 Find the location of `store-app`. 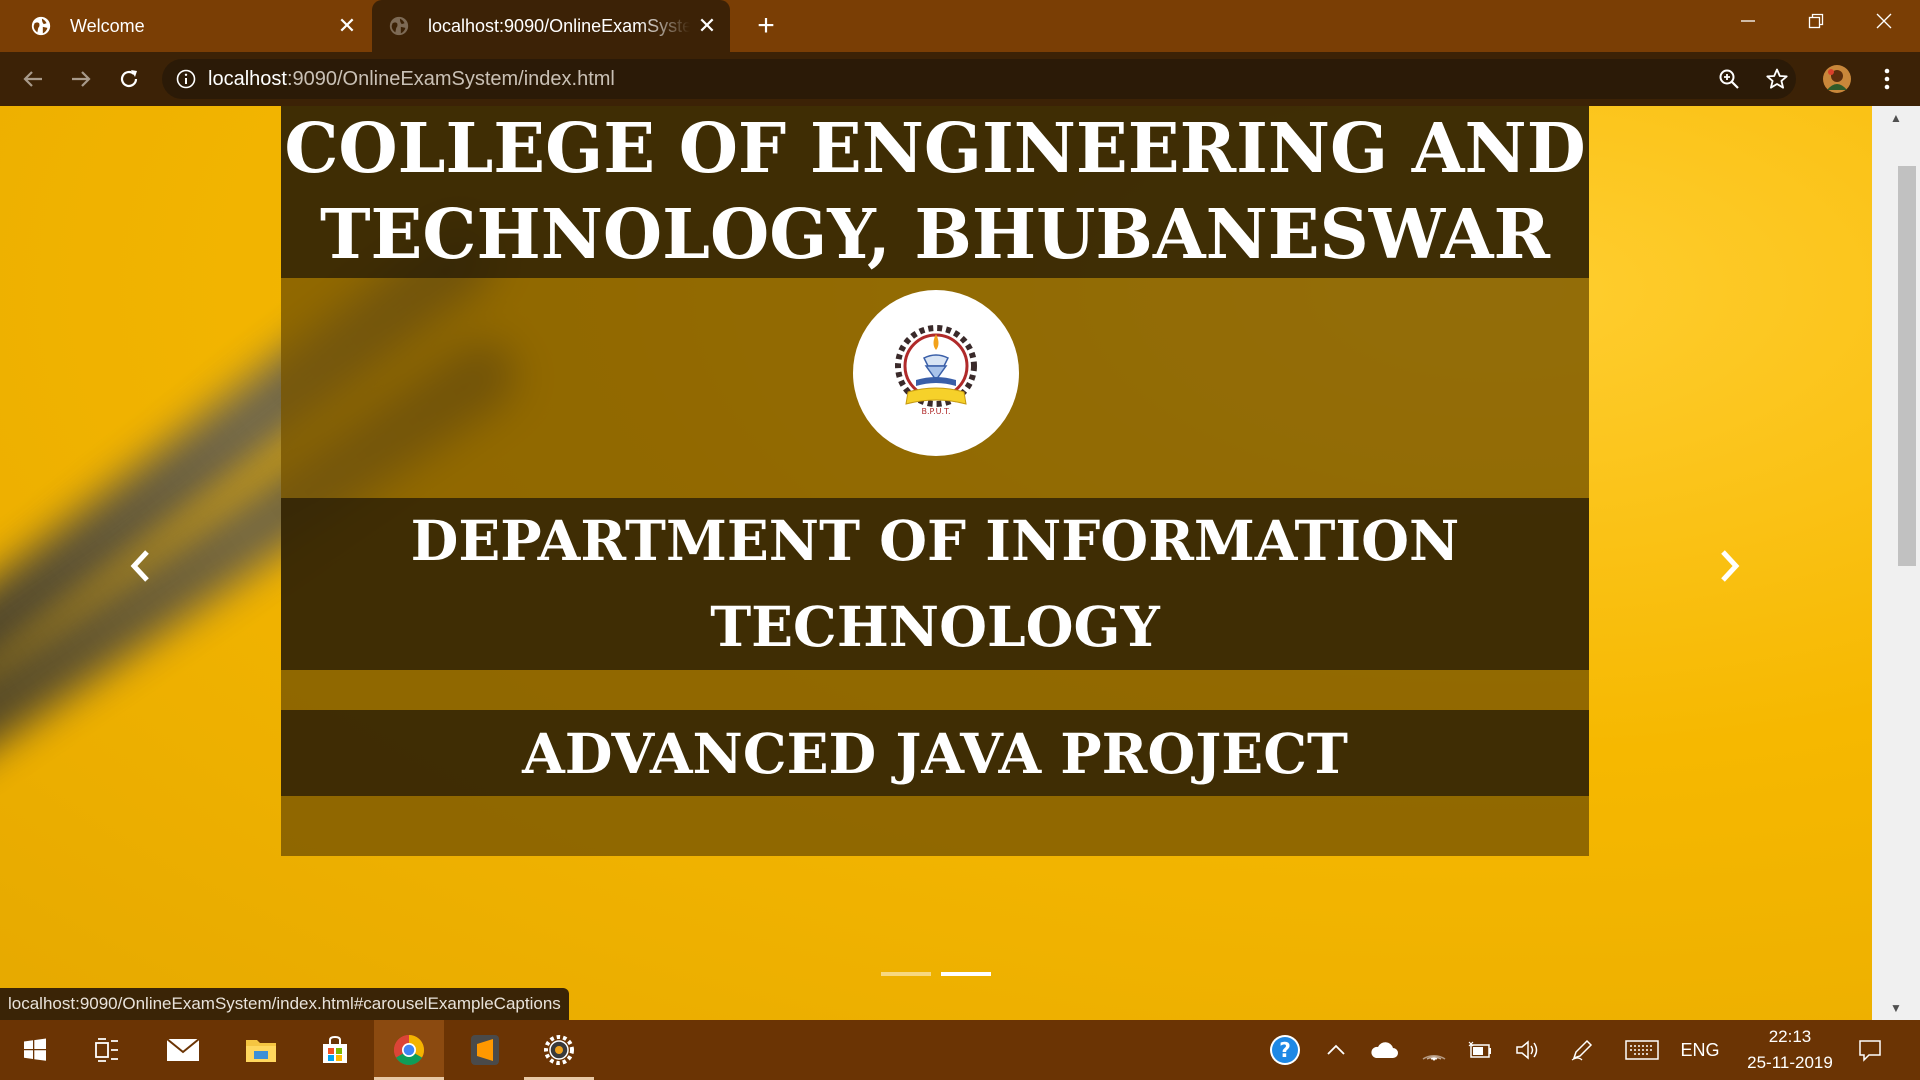

store-app is located at coordinates (335, 1050).